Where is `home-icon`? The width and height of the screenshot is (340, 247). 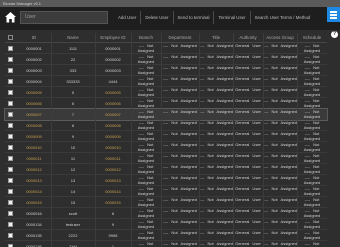
home-icon is located at coordinates (10, 17).